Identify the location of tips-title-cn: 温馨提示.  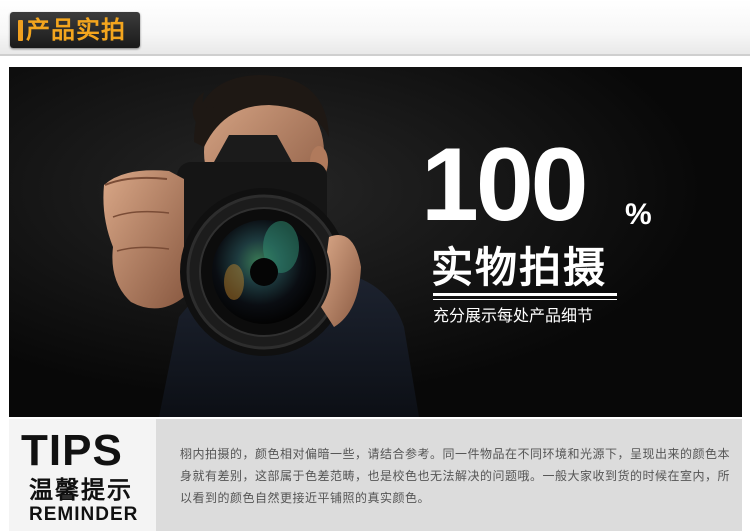
(81, 490).